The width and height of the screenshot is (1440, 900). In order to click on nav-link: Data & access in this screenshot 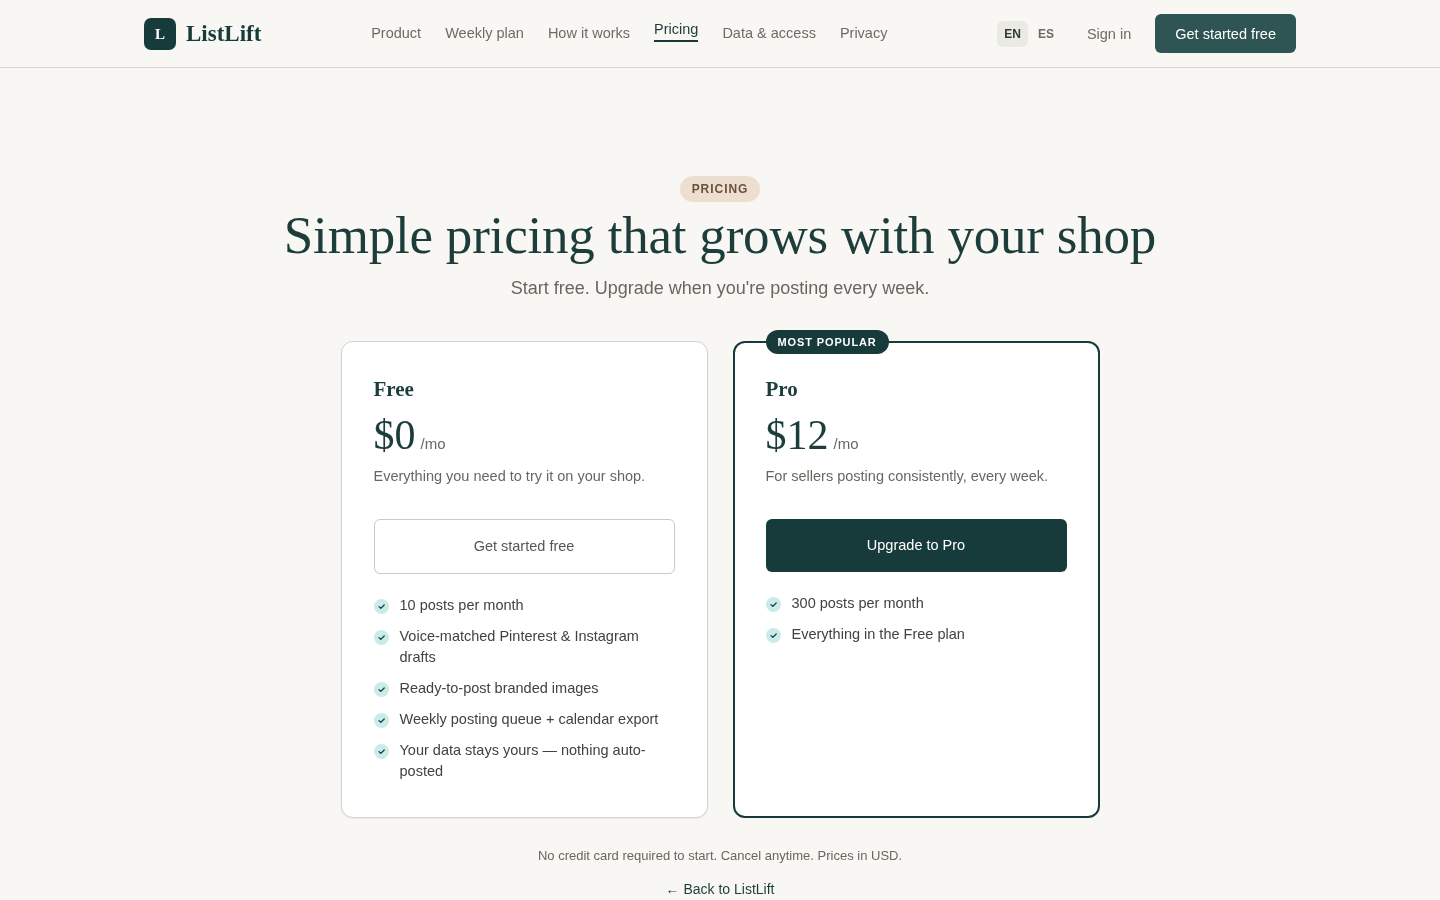, I will do `click(769, 33)`.